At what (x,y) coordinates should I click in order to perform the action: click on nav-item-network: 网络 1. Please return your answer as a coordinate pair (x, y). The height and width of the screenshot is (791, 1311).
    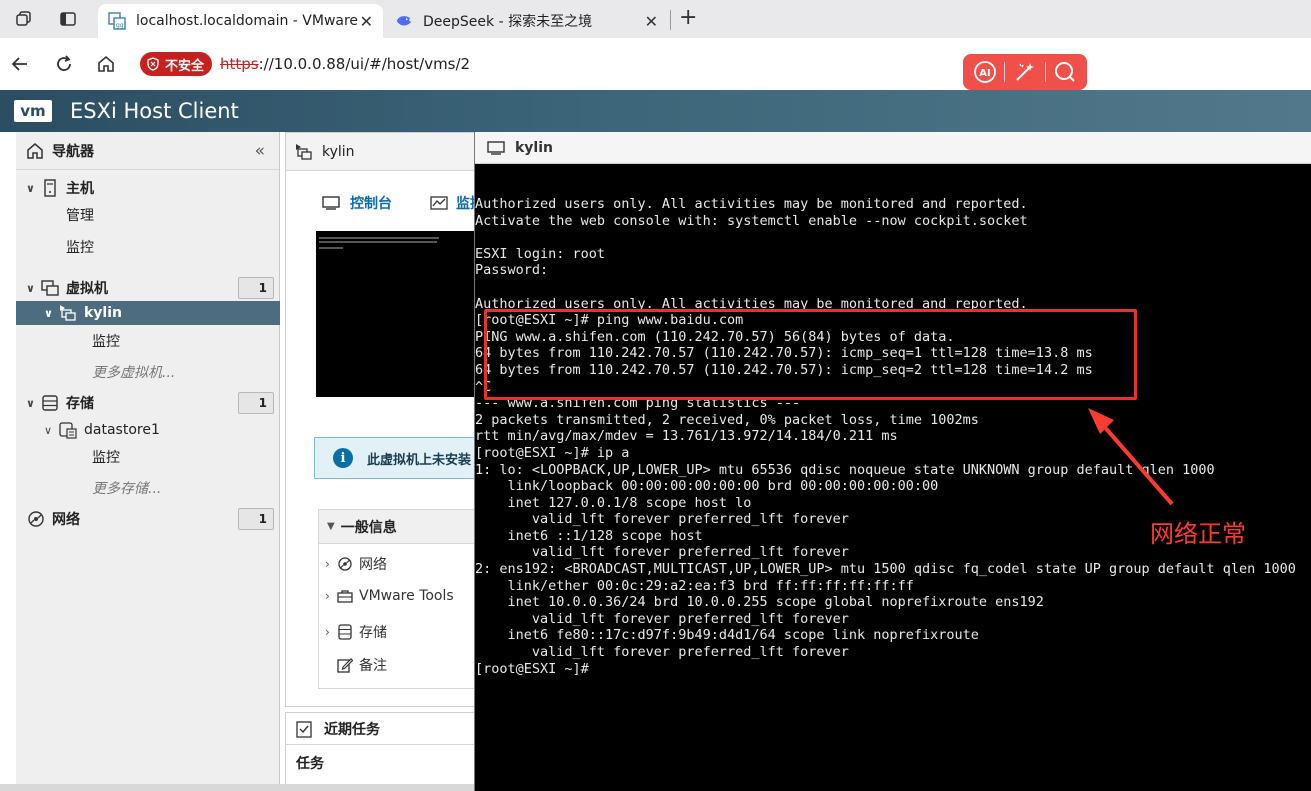
    Looking at the image, I should click on (148, 519).